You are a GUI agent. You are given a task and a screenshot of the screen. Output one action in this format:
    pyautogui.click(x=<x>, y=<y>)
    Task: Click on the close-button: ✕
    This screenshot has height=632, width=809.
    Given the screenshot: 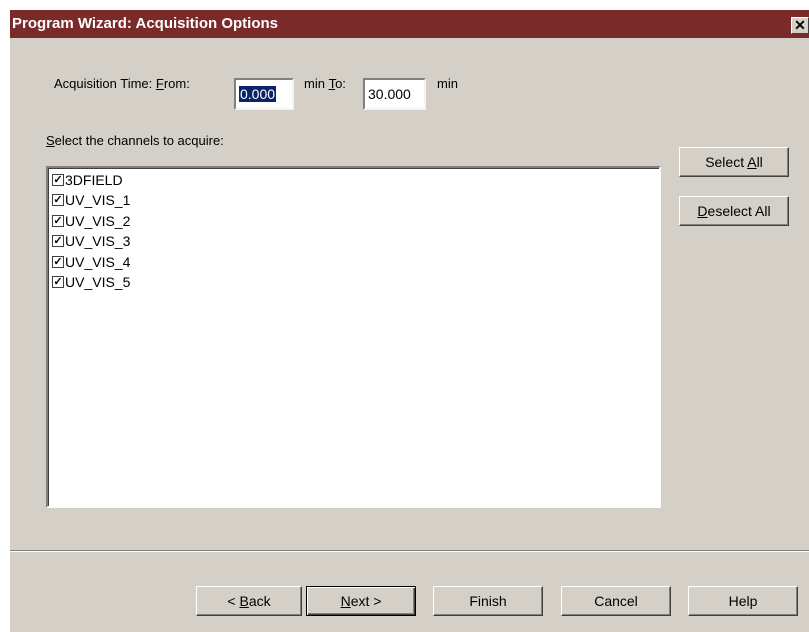 What is the action you would take?
    pyautogui.click(x=800, y=25)
    